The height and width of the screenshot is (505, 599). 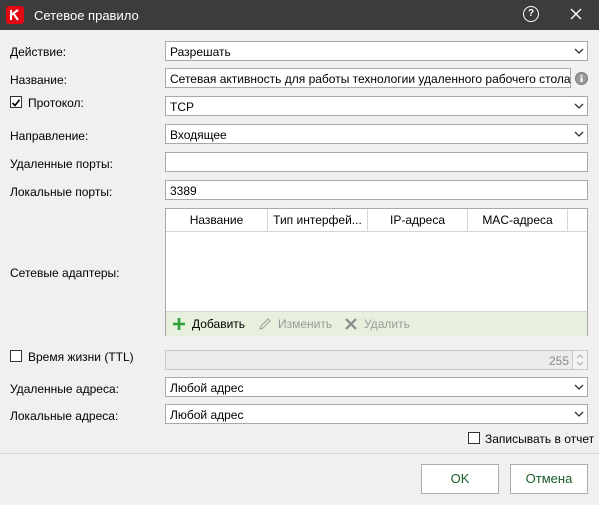 What do you see at coordinates (183, 191) in the screenshot?
I see `local-ports-value: 3389` at bounding box center [183, 191].